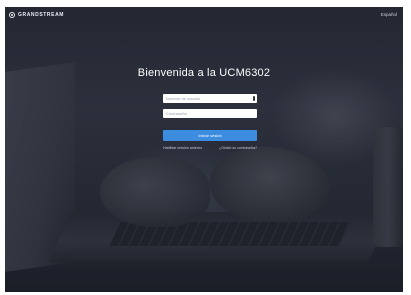 The height and width of the screenshot is (295, 411). I want to click on password-input, so click(210, 113).